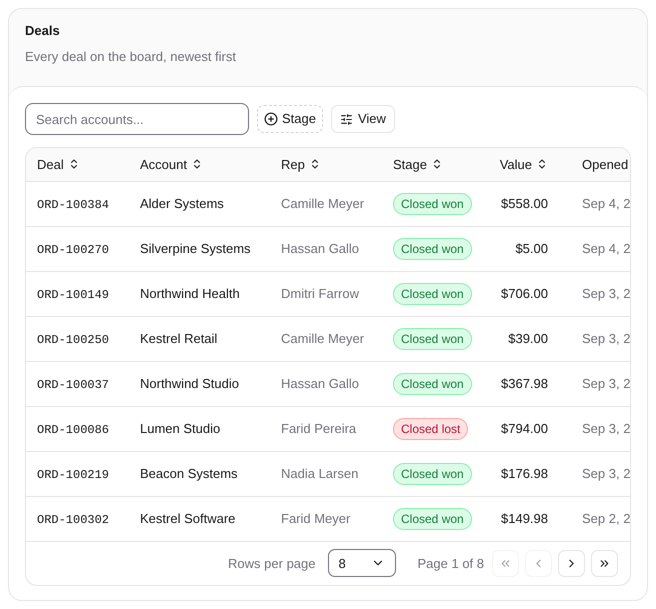 Image resolution: width=656 pixels, height=609 pixels. Describe the element at coordinates (171, 164) in the screenshot. I see `column-header: Account` at that location.